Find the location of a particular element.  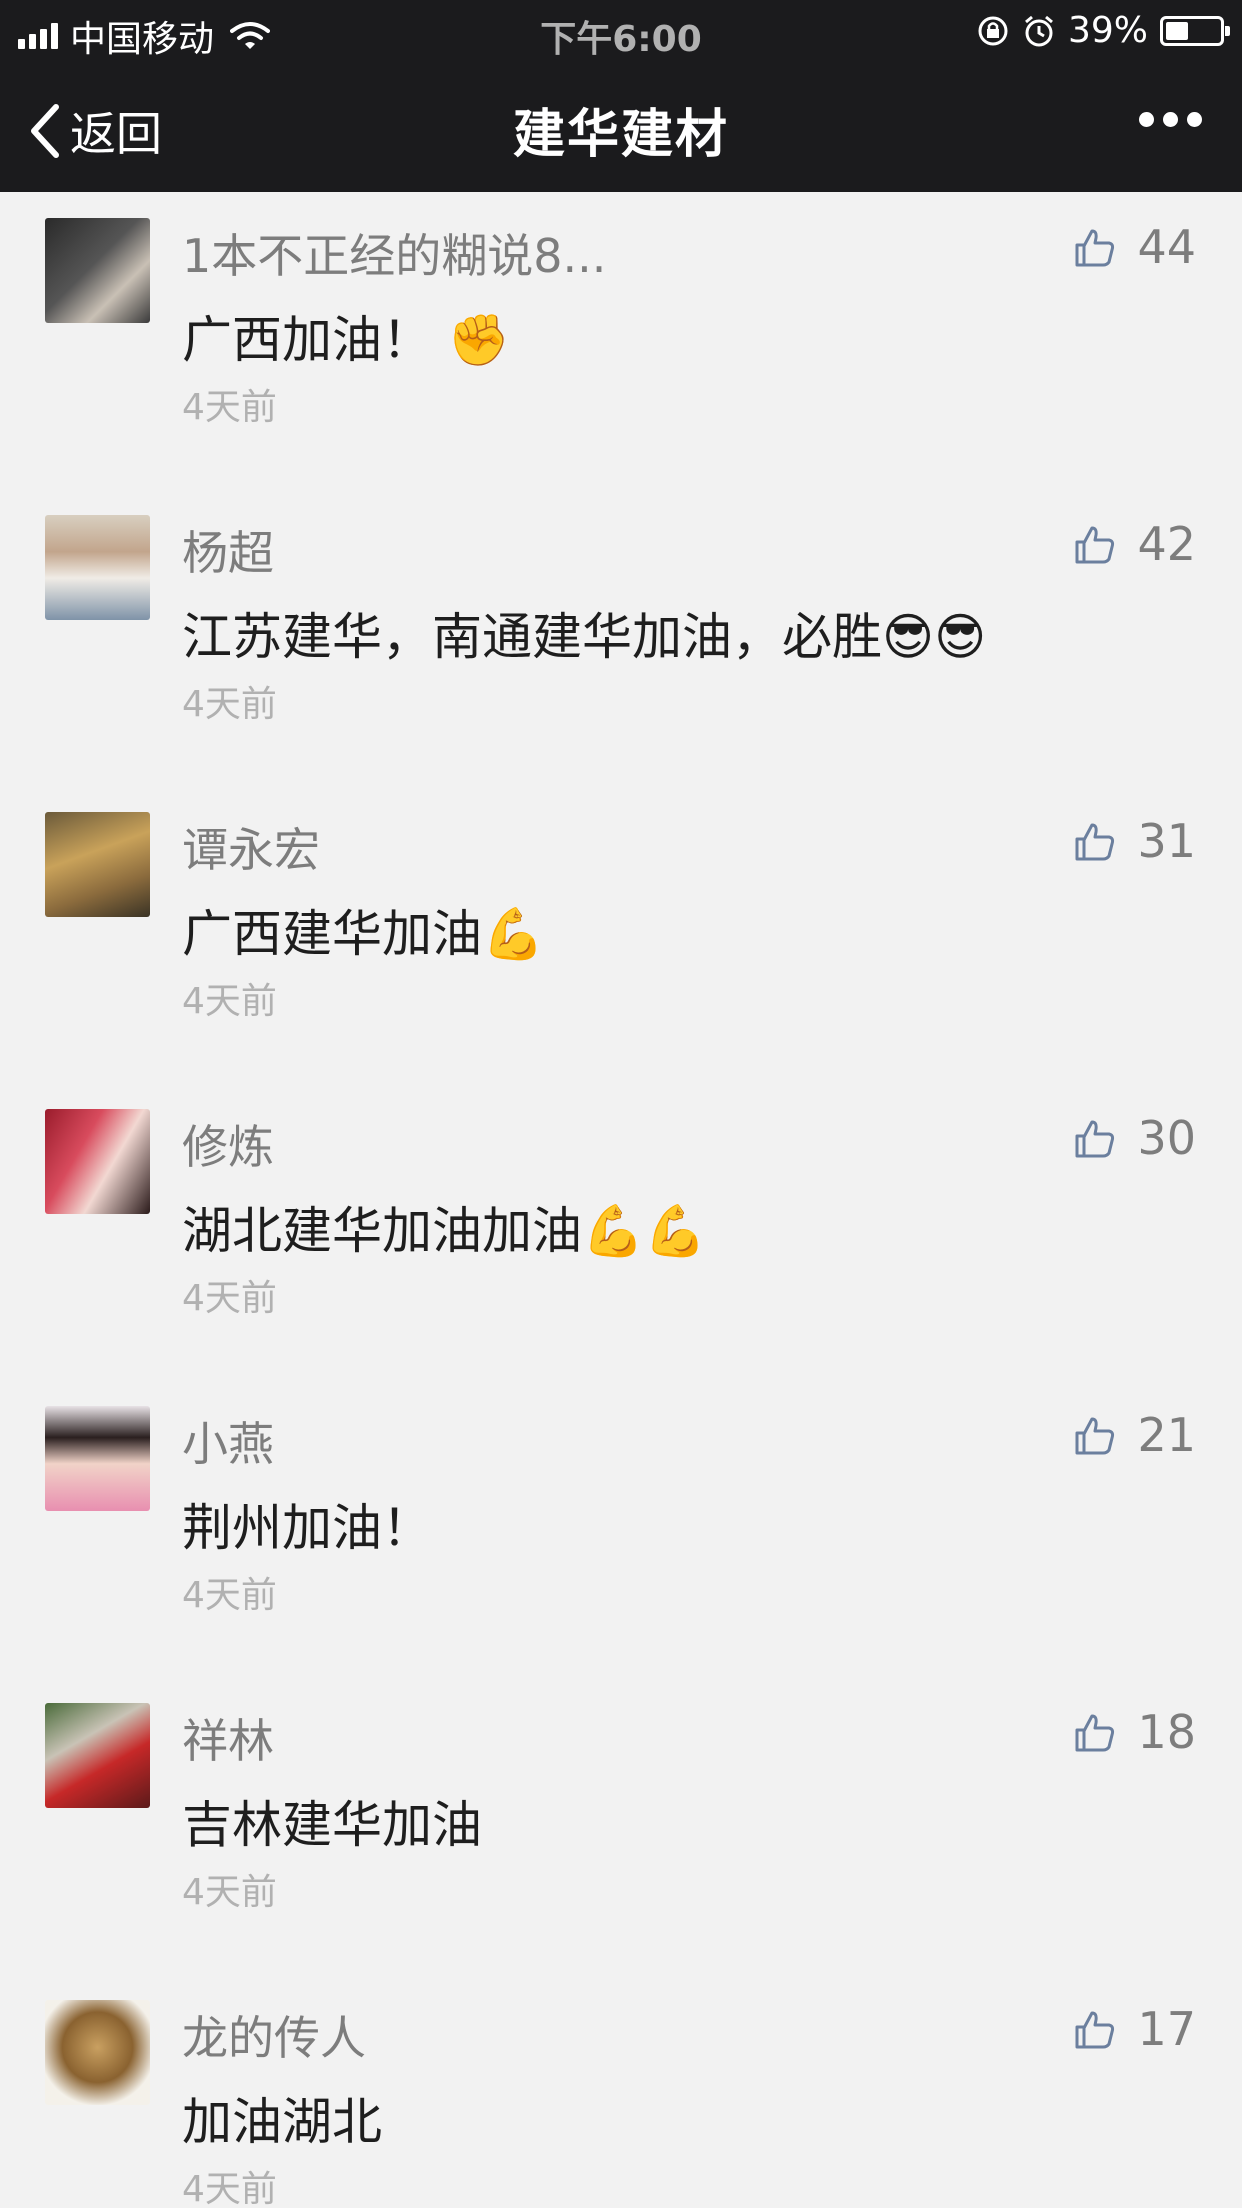

nav-bar: 返回 建华建材 is located at coordinates (621, 127).